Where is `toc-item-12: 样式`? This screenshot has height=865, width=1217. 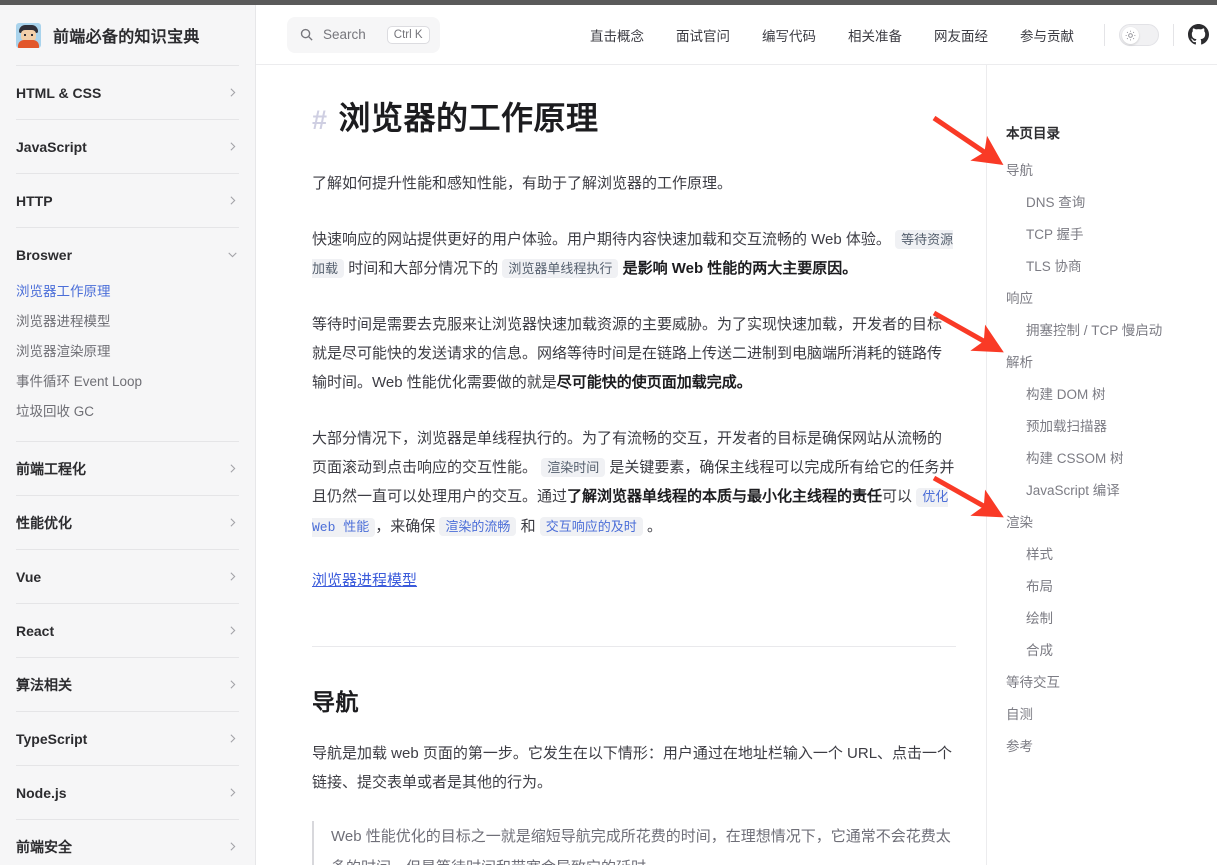
toc-item-12: 样式 is located at coordinates (1111, 555).